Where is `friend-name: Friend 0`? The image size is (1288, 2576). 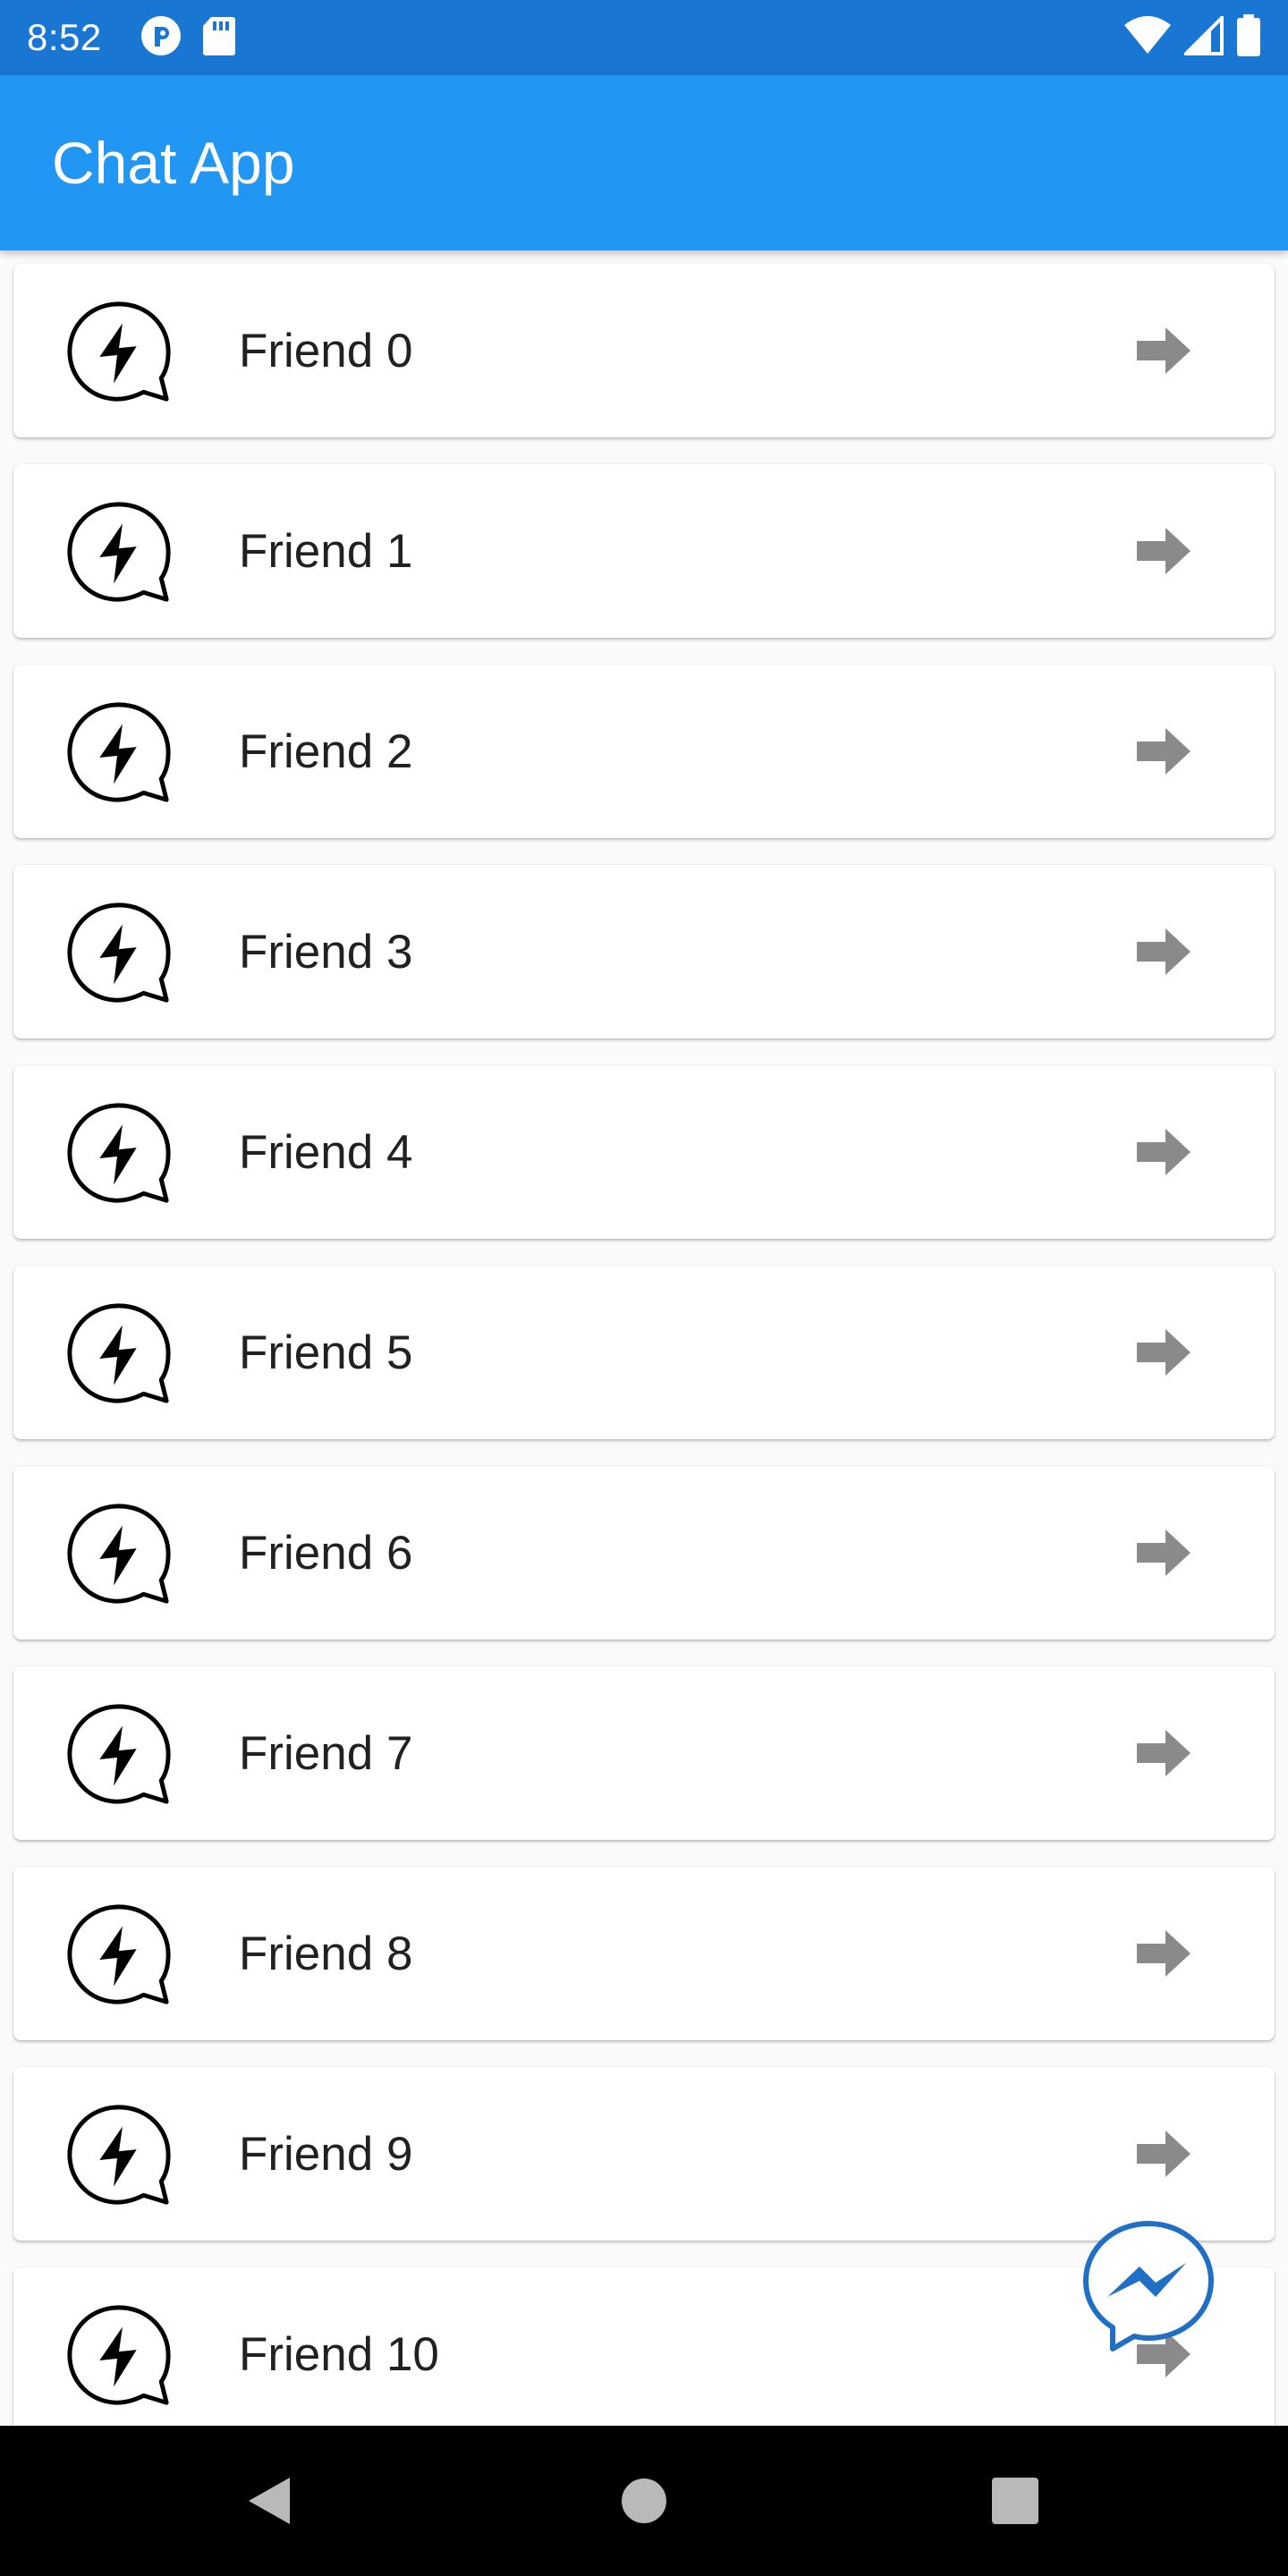 friend-name: Friend 0 is located at coordinates (326, 350).